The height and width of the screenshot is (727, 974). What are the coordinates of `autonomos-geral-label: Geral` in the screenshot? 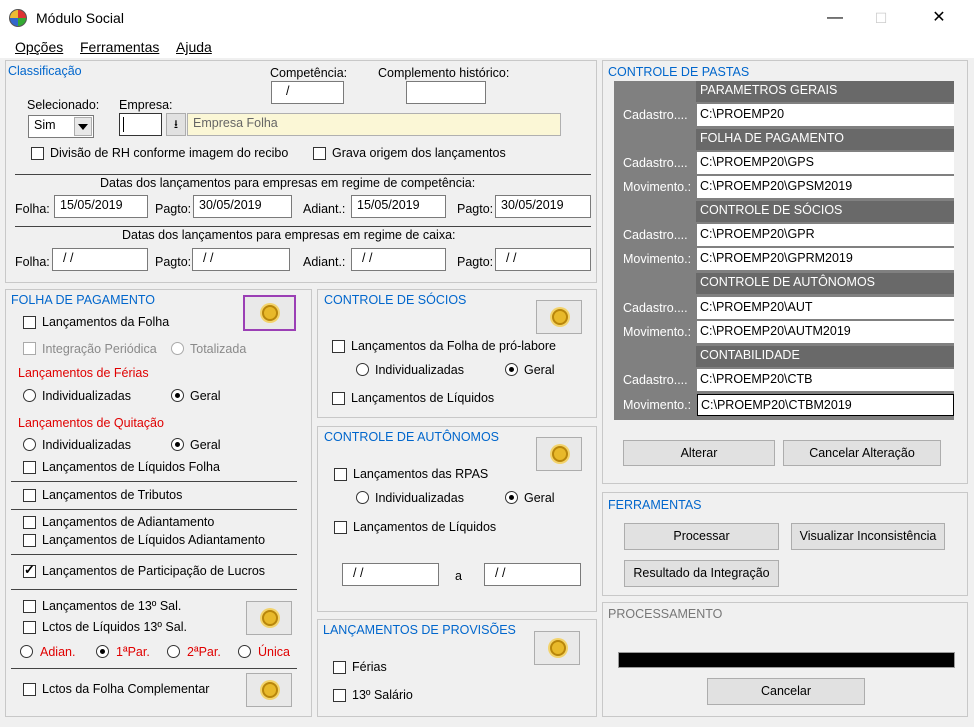 It's located at (539, 498).